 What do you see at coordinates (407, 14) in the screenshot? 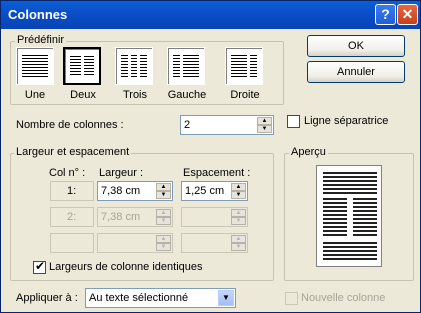
I see `close-button: ✕` at bounding box center [407, 14].